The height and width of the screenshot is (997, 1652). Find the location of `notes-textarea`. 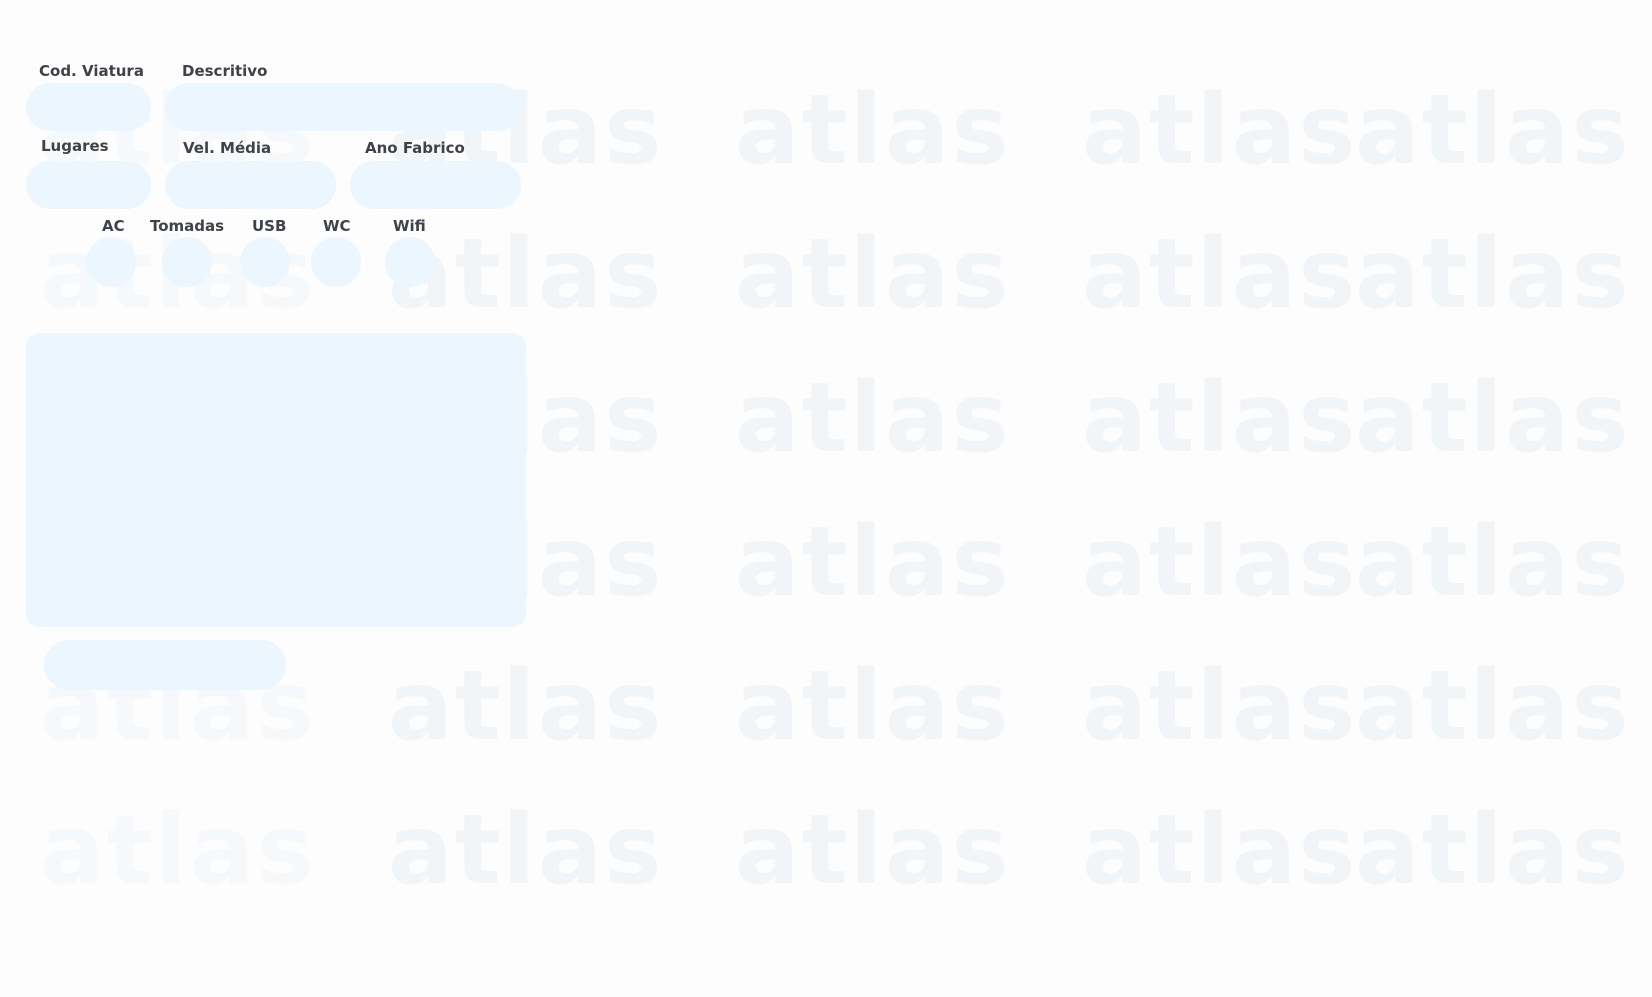

notes-textarea is located at coordinates (276, 480).